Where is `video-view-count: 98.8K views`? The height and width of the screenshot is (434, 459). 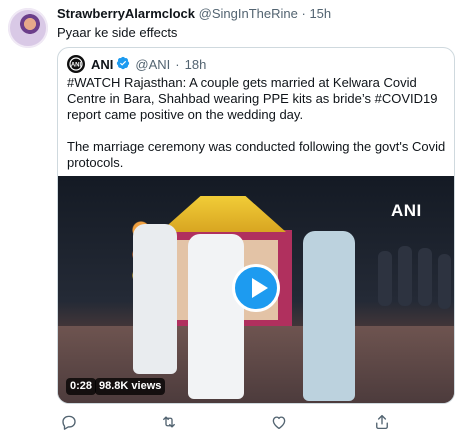
video-view-count: 98.8K views is located at coordinates (130, 386).